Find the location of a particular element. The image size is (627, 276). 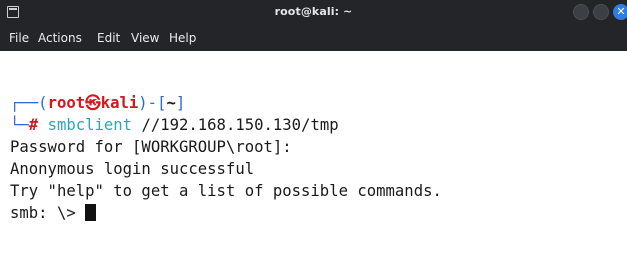

command-name: smbclient is located at coordinates (90, 125).